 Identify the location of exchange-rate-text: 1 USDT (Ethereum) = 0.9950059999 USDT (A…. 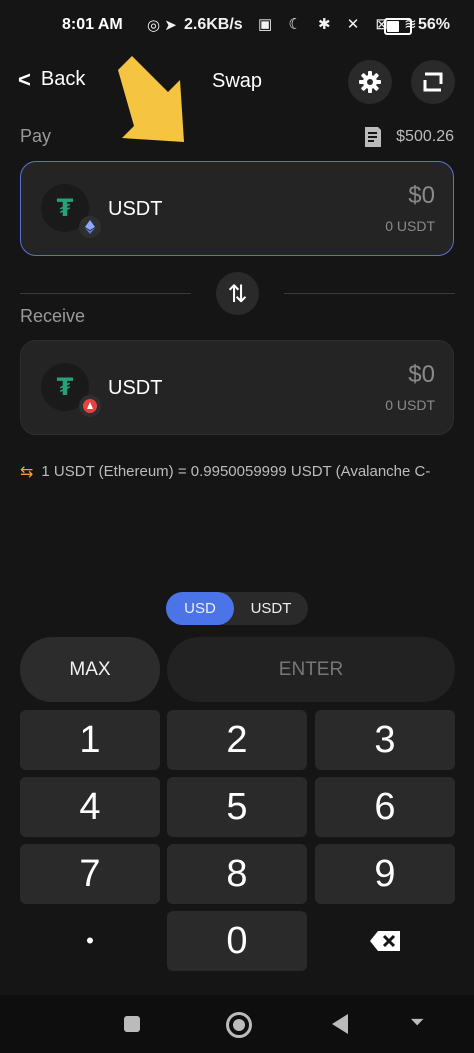
(236, 471).